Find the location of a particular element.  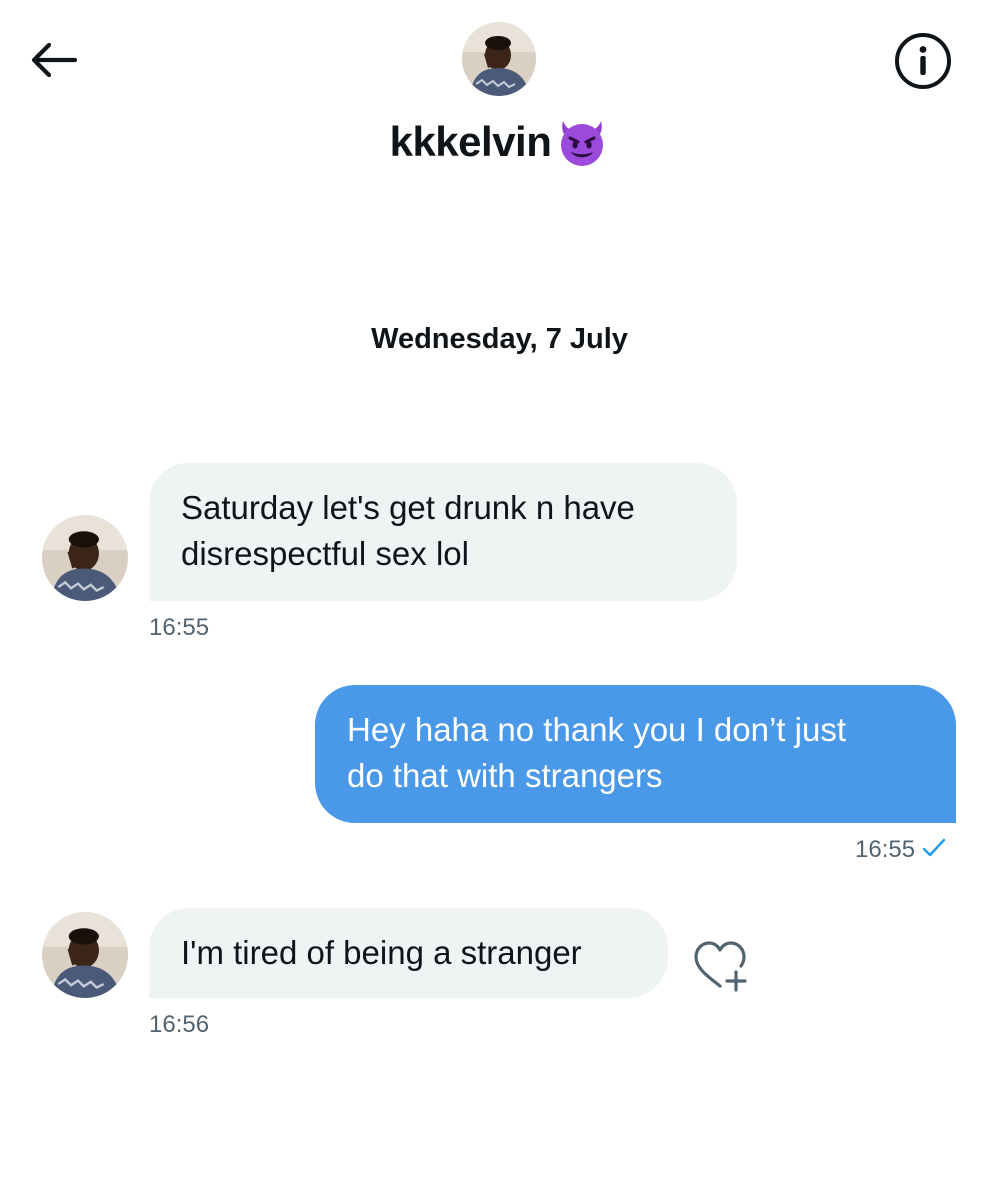

smiling-devil-icon is located at coordinates (582, 143).